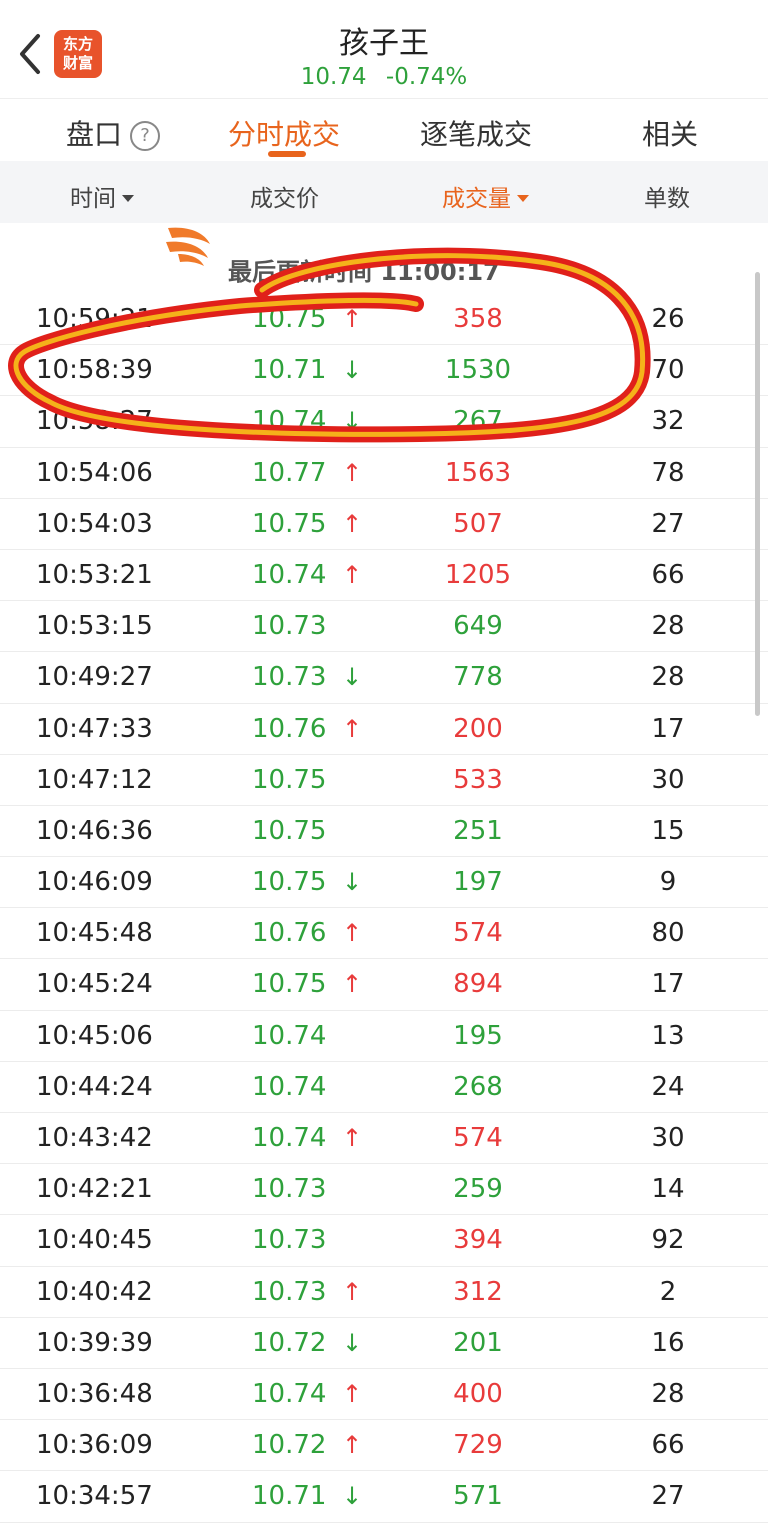 This screenshot has width=768, height=1523. I want to click on col-time-label: 时间, so click(93, 199).